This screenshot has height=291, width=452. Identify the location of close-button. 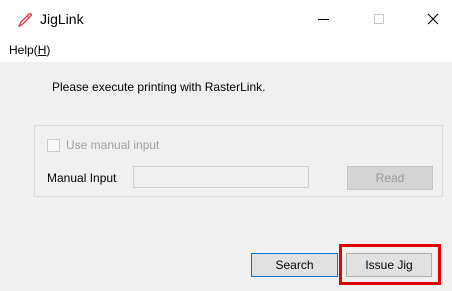
(431, 19).